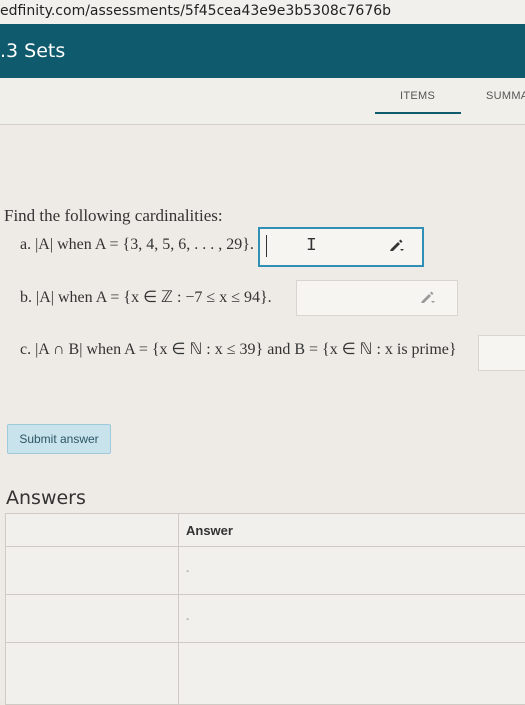 This screenshot has height=705, width=525. I want to click on part-c-answer-input, so click(501, 353).